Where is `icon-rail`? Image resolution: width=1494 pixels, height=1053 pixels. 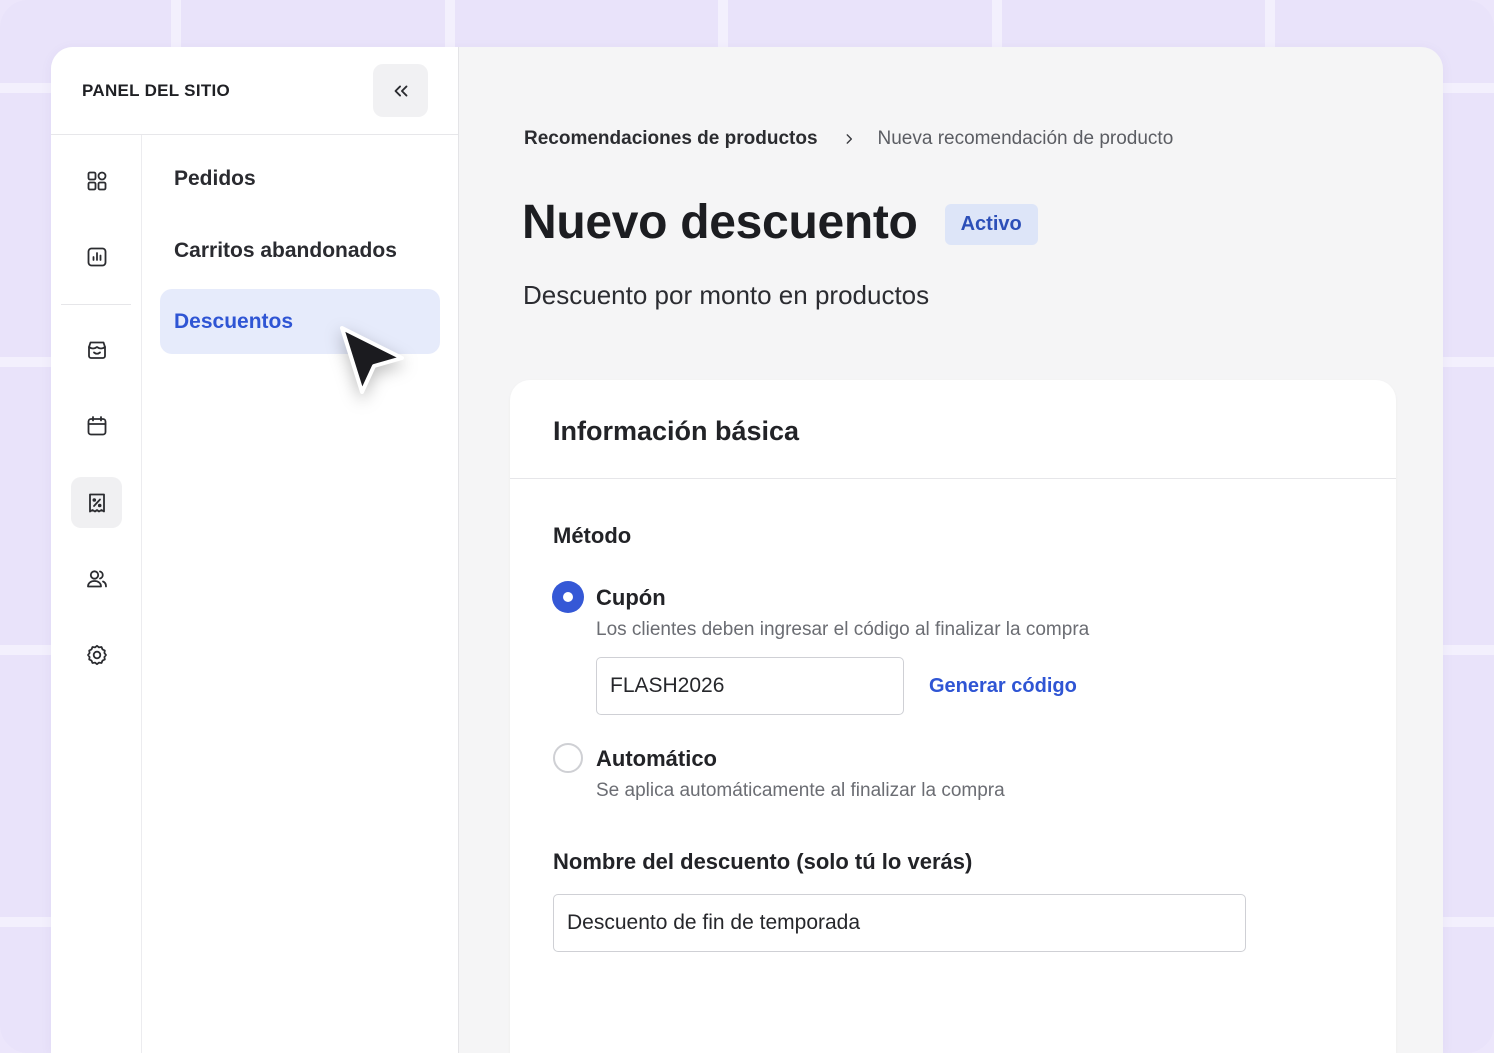 icon-rail is located at coordinates (96, 594).